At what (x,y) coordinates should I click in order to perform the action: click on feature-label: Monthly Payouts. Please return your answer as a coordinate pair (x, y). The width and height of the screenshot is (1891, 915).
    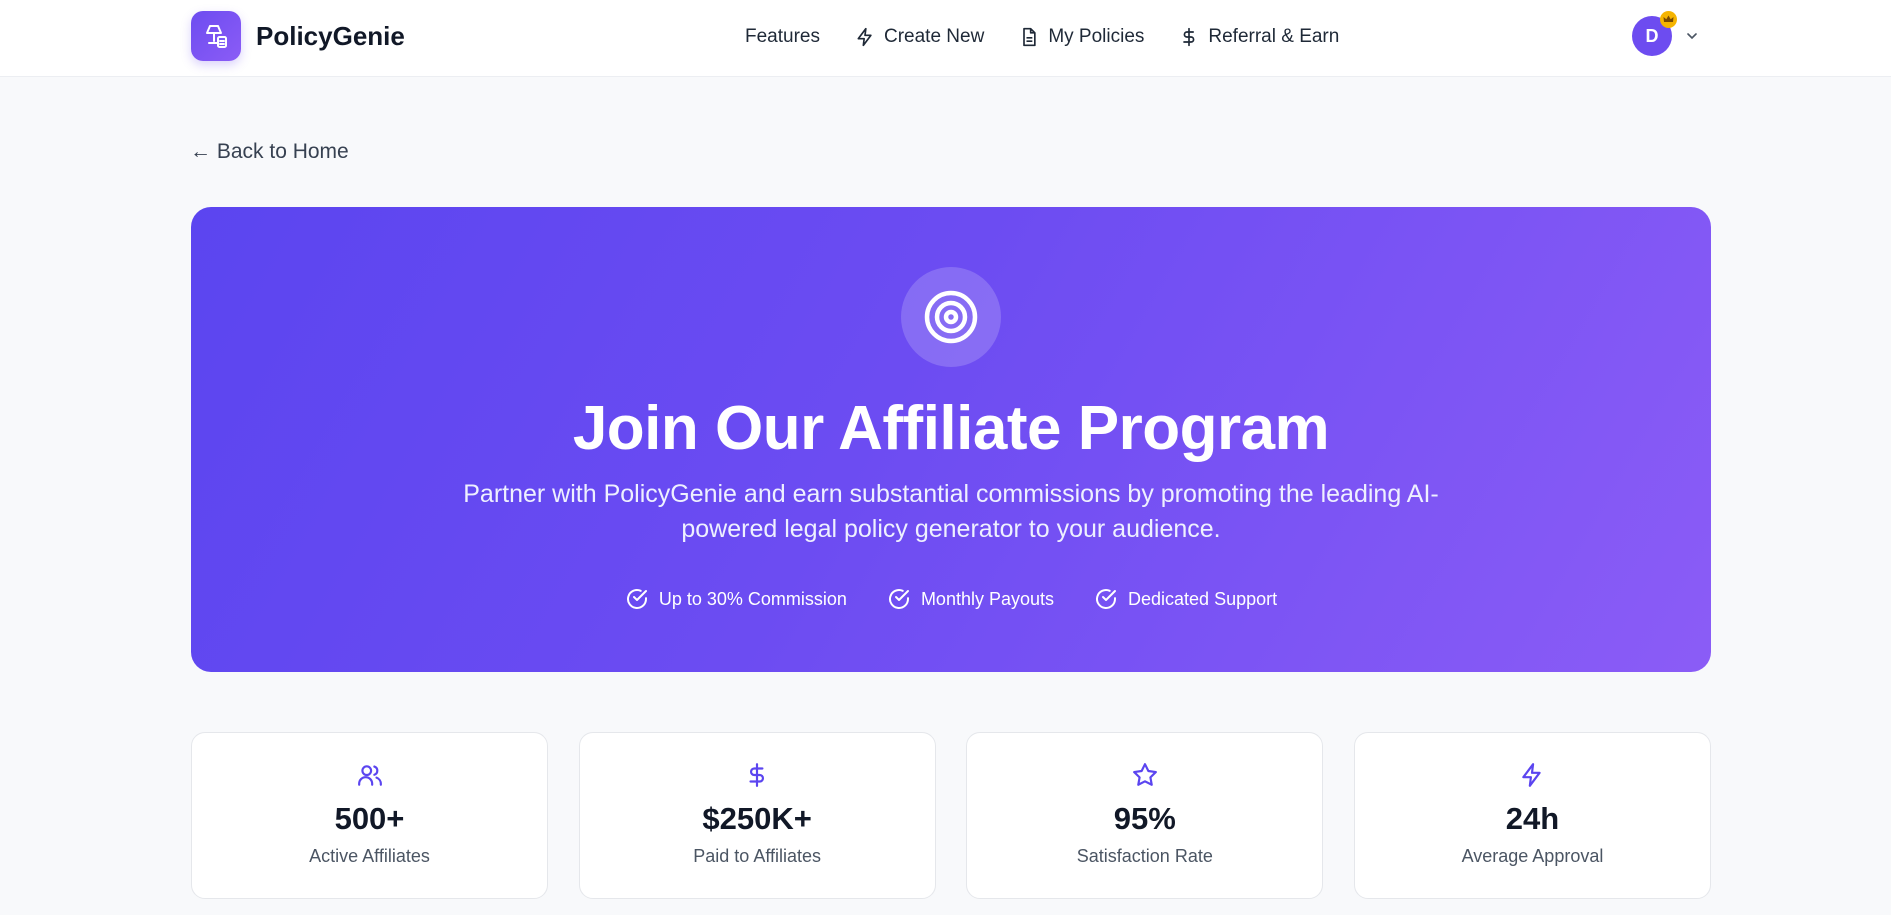
    Looking at the image, I should click on (987, 598).